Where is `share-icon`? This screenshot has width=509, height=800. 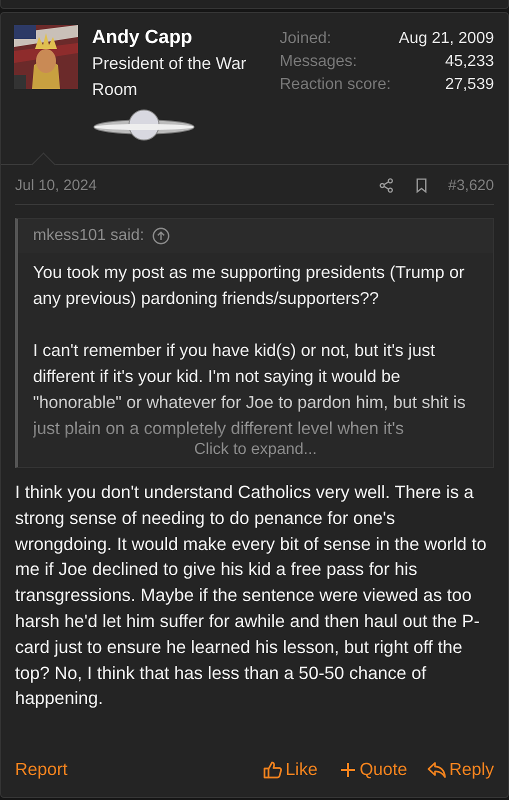
share-icon is located at coordinates (387, 185).